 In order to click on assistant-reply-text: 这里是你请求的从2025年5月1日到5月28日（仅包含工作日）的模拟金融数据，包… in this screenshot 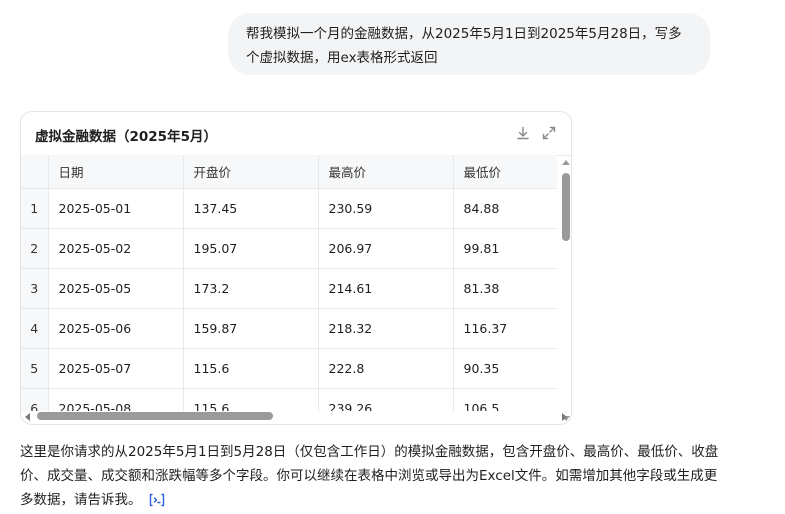, I will do `click(369, 476)`.